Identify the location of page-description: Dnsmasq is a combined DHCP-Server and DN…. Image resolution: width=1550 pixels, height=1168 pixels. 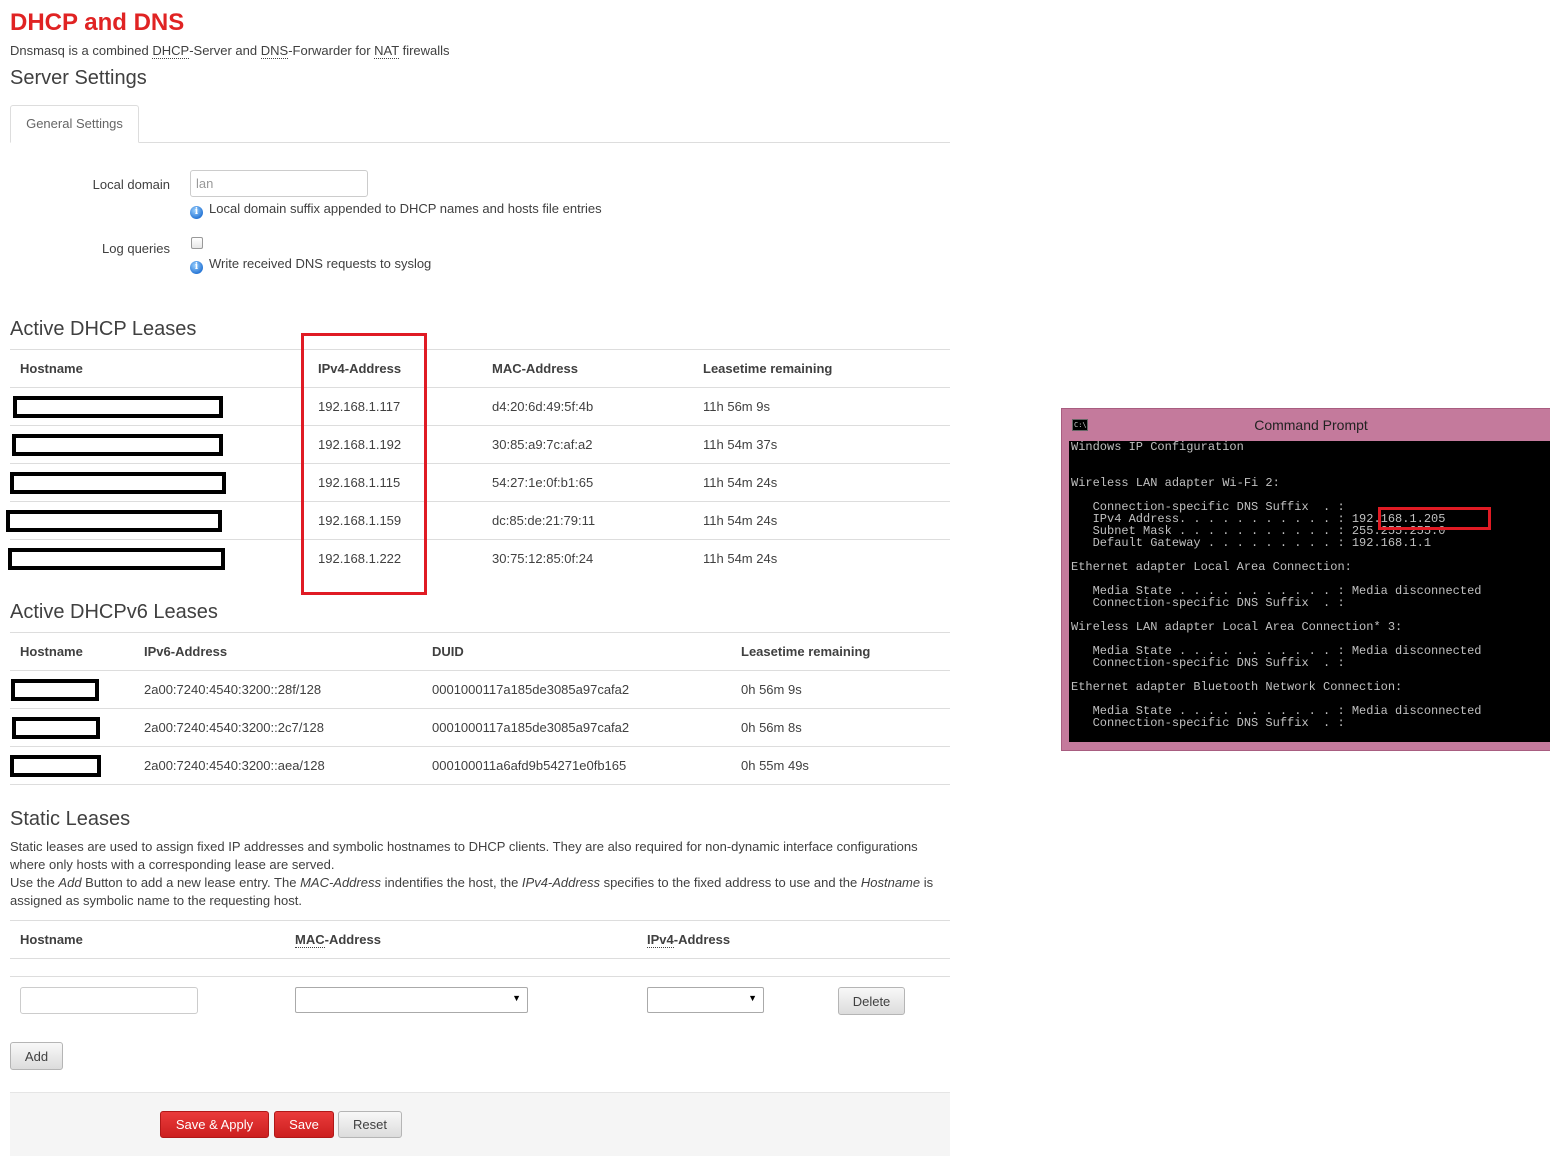
(230, 51).